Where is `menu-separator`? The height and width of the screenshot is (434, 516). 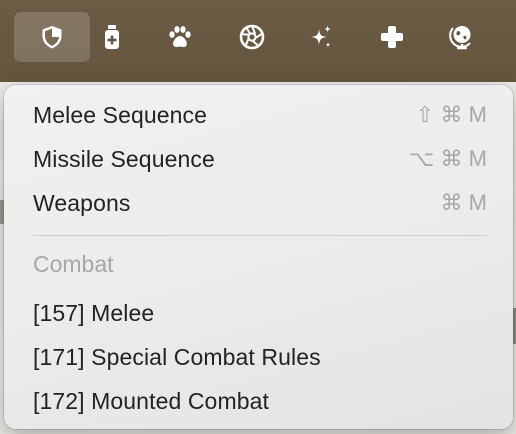 menu-separator is located at coordinates (260, 235).